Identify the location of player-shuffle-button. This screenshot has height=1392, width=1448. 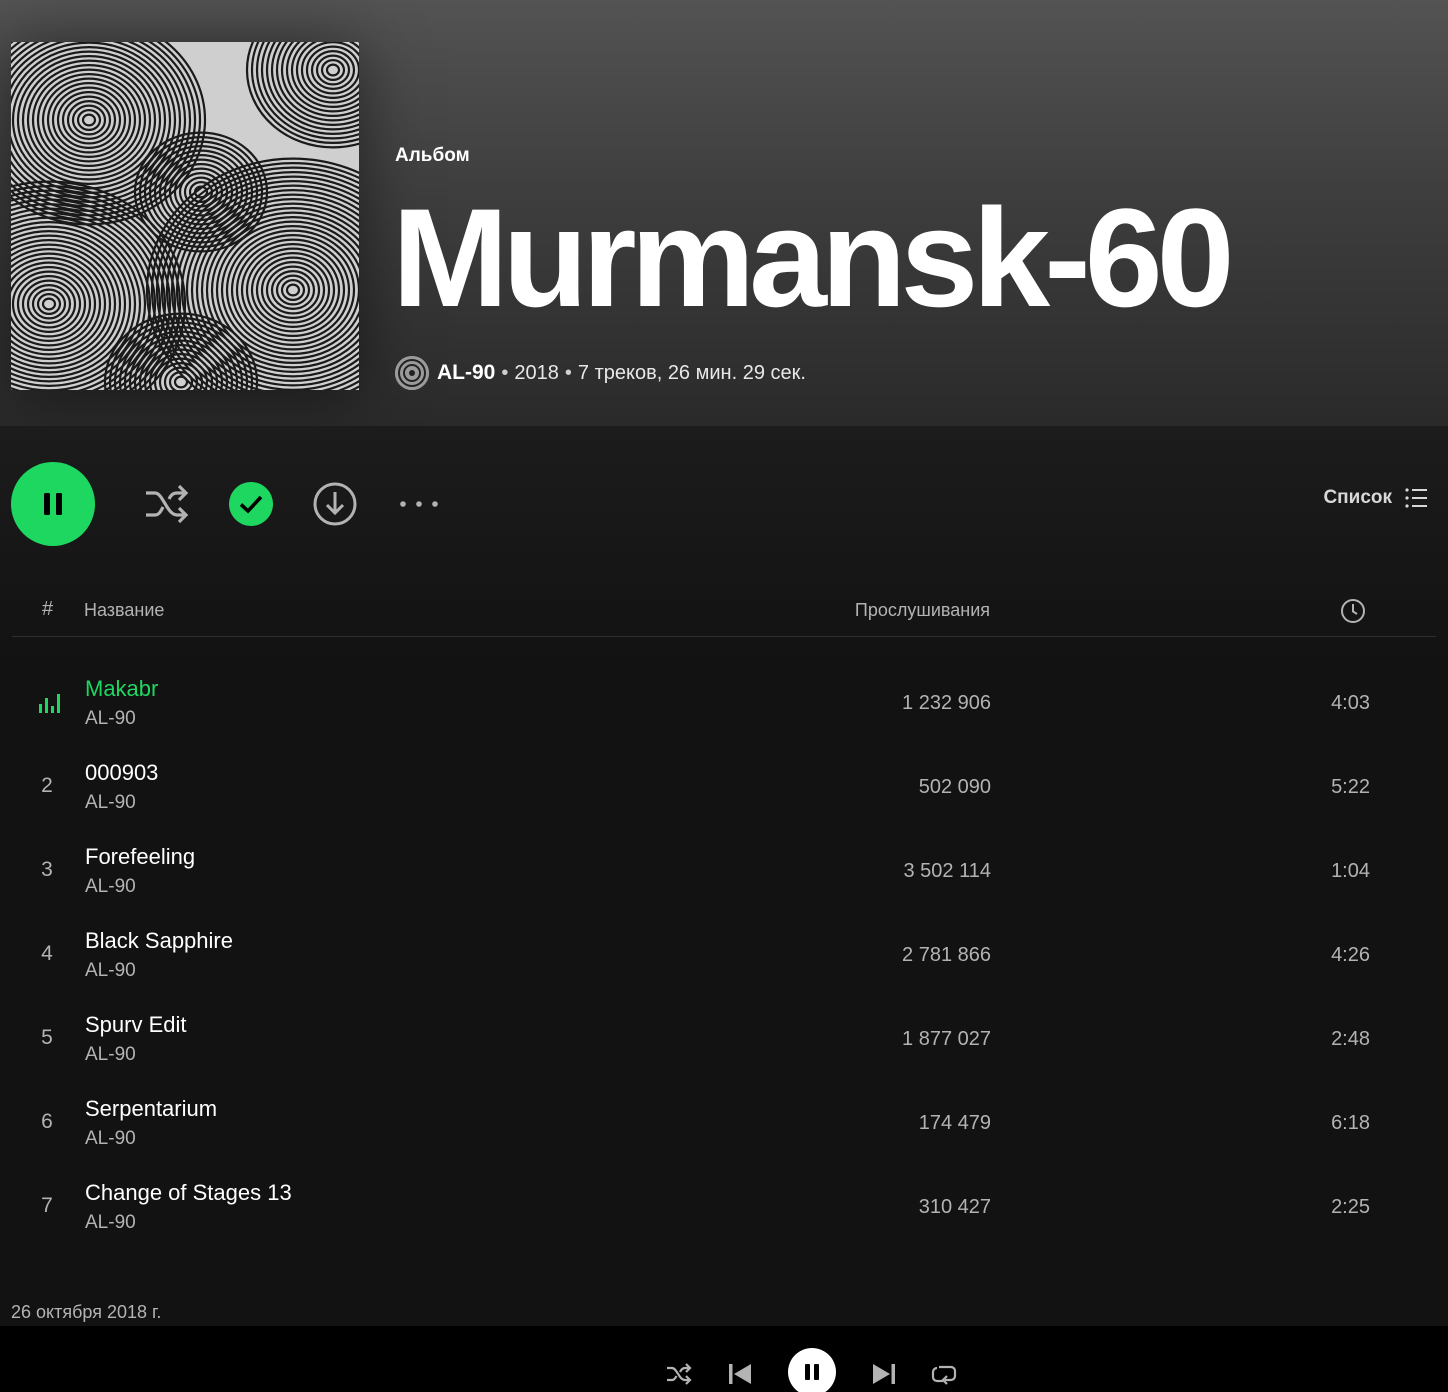
(679, 1374).